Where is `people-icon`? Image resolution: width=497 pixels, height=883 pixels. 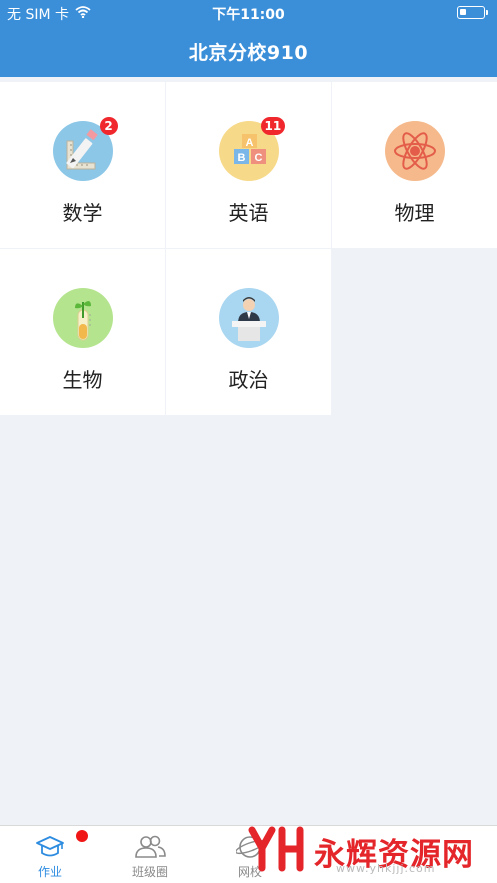 people-icon is located at coordinates (150, 847).